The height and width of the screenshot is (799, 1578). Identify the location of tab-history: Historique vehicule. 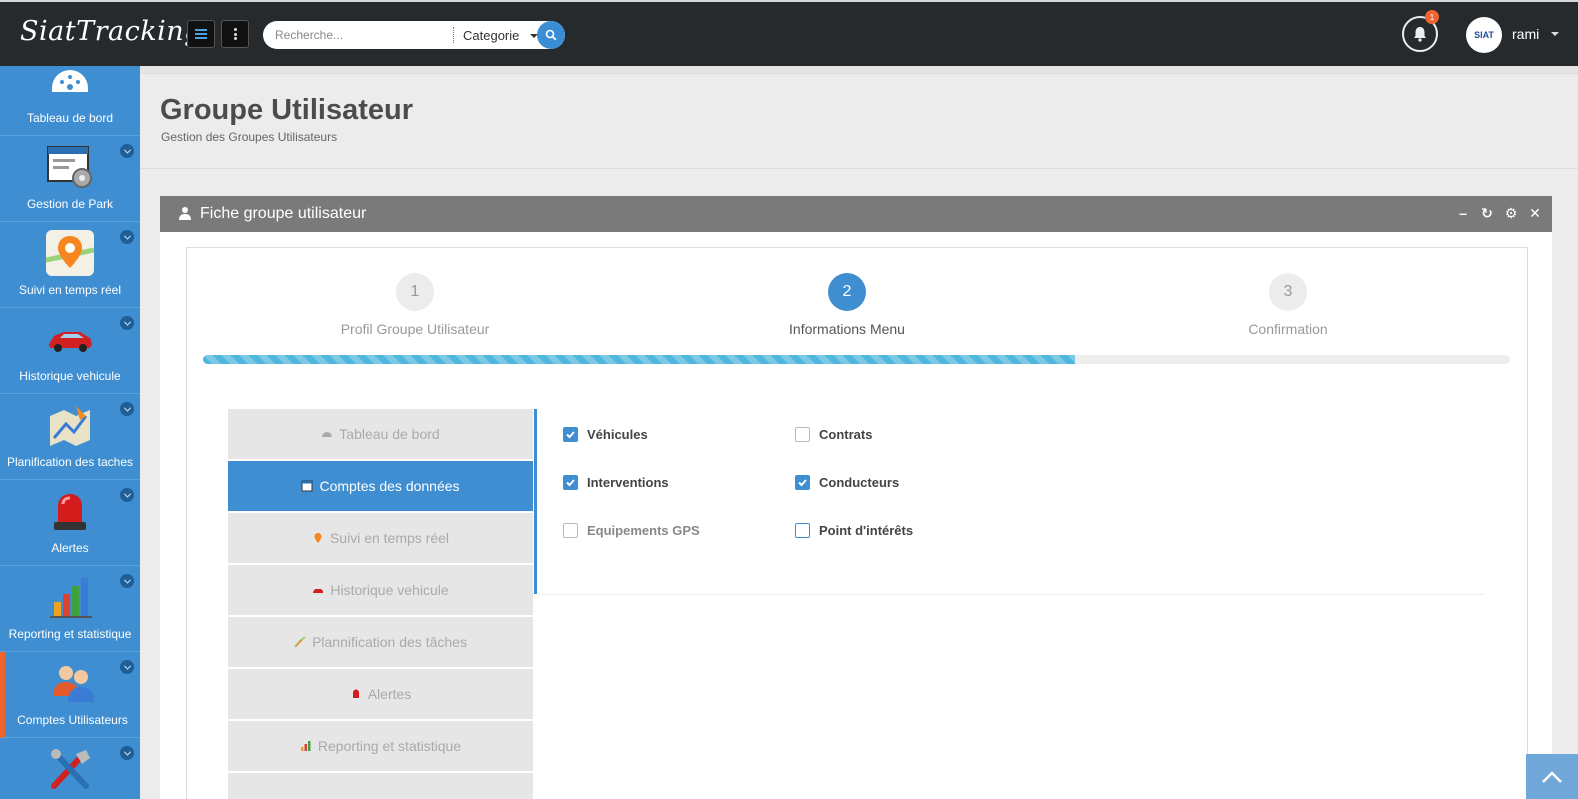
(380, 590).